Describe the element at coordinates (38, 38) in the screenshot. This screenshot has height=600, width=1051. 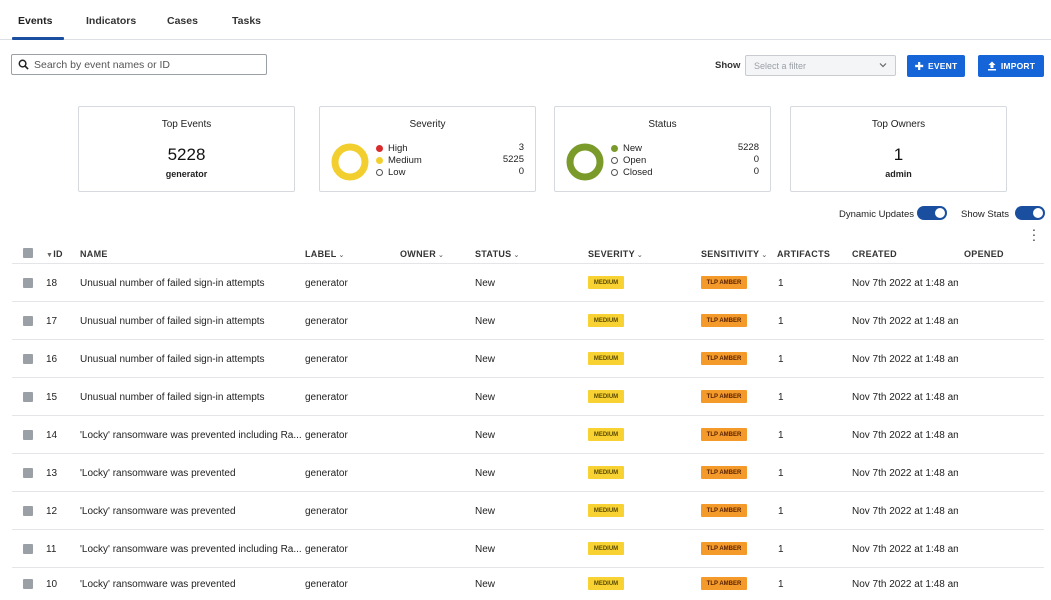
I see `active-tab-indicator` at that location.